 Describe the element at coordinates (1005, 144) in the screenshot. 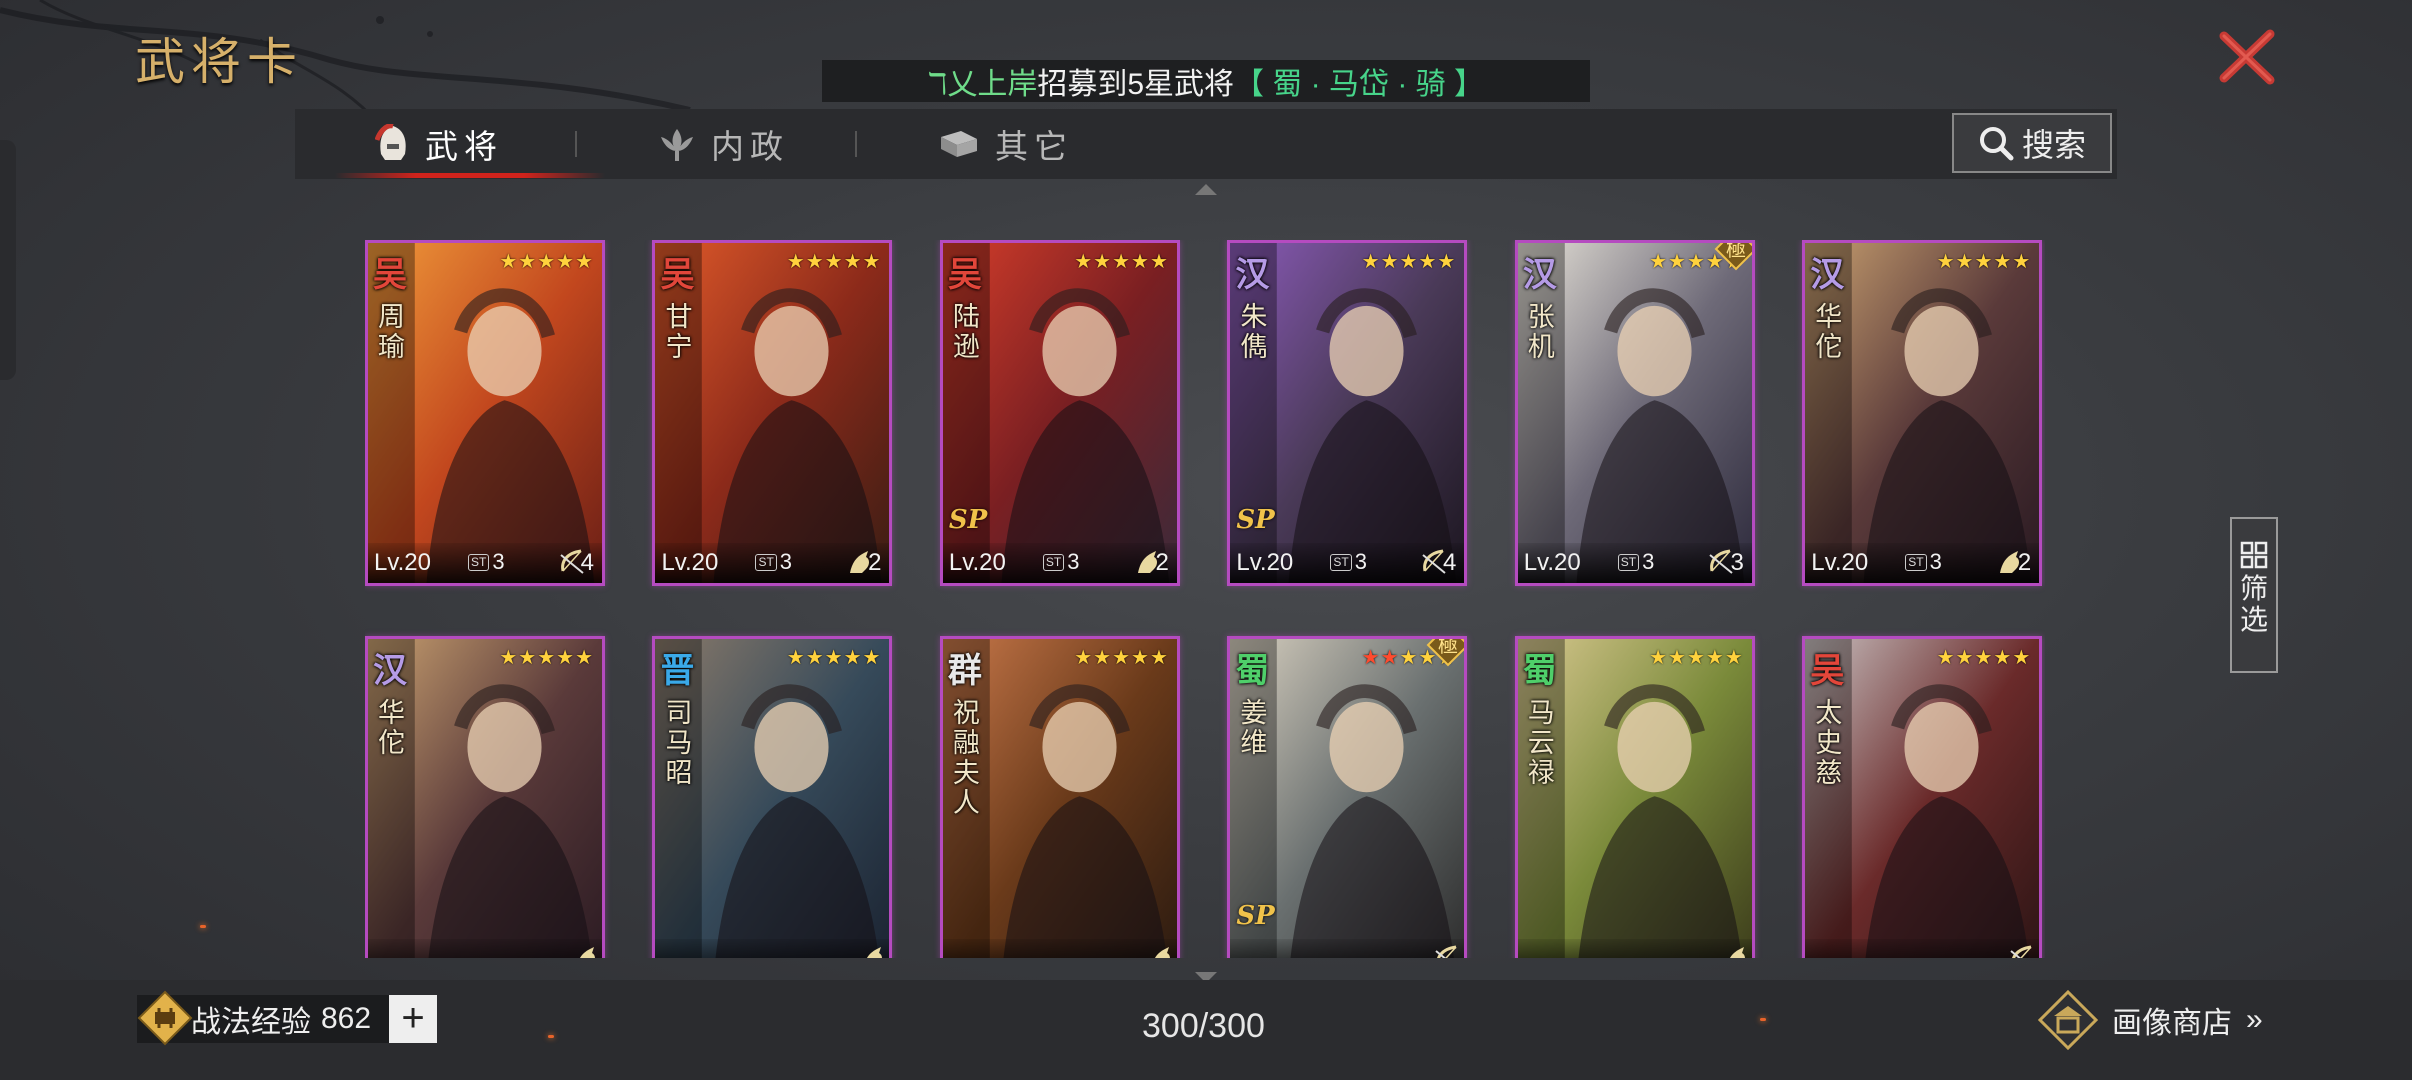

I see `tab-other: 其它` at that location.